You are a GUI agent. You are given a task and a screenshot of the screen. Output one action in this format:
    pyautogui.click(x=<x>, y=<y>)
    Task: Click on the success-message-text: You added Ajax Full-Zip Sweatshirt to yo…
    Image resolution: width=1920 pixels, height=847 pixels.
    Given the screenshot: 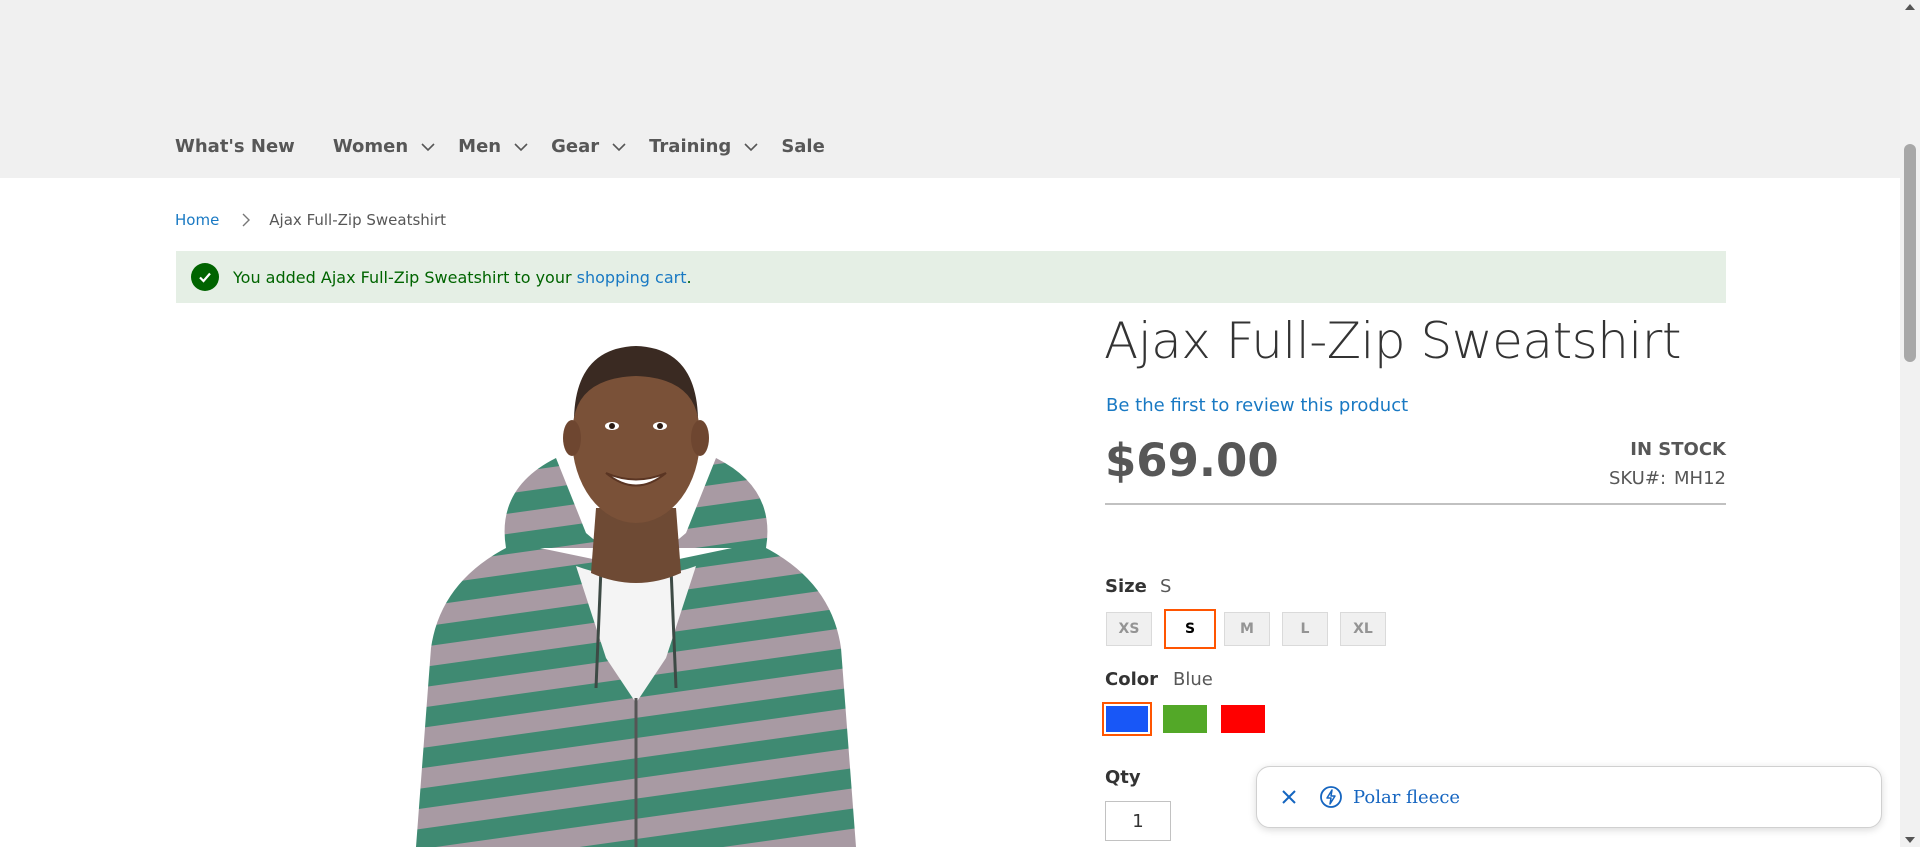 What is the action you would take?
    pyautogui.click(x=462, y=277)
    